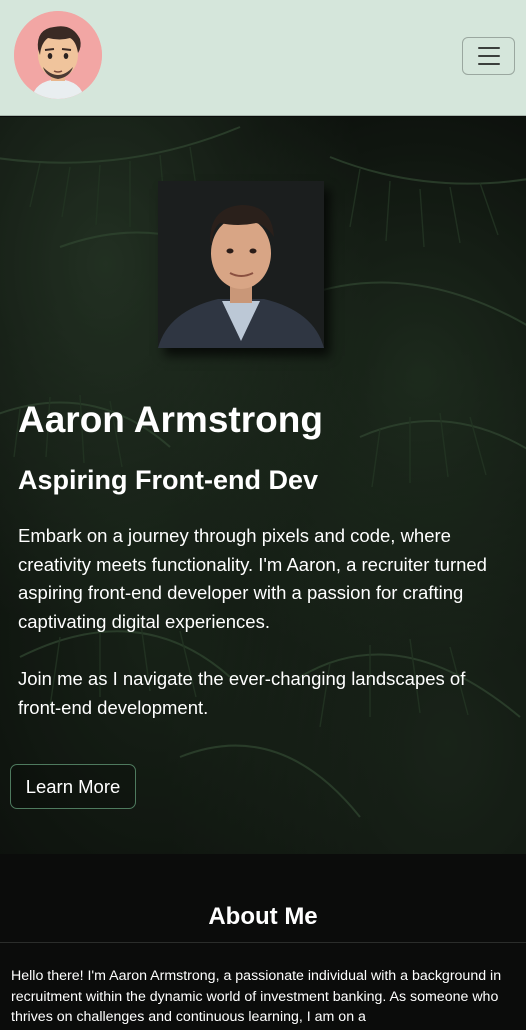 This screenshot has width=526, height=1030. Describe the element at coordinates (168, 480) in the screenshot. I see `hero-role: Aspiring Front-end Dev` at that location.